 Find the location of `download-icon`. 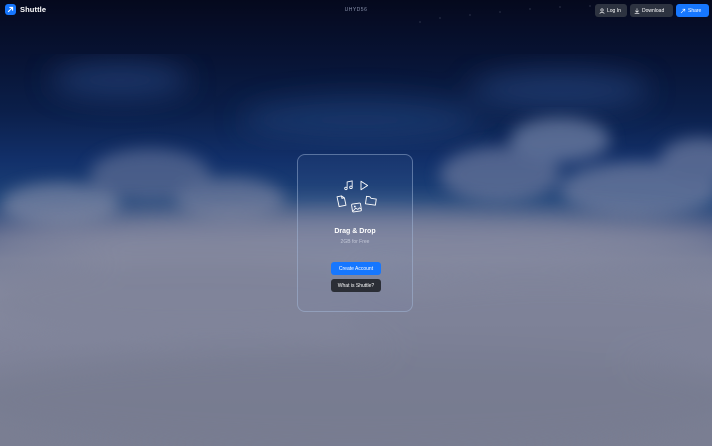

download-icon is located at coordinates (637, 10).